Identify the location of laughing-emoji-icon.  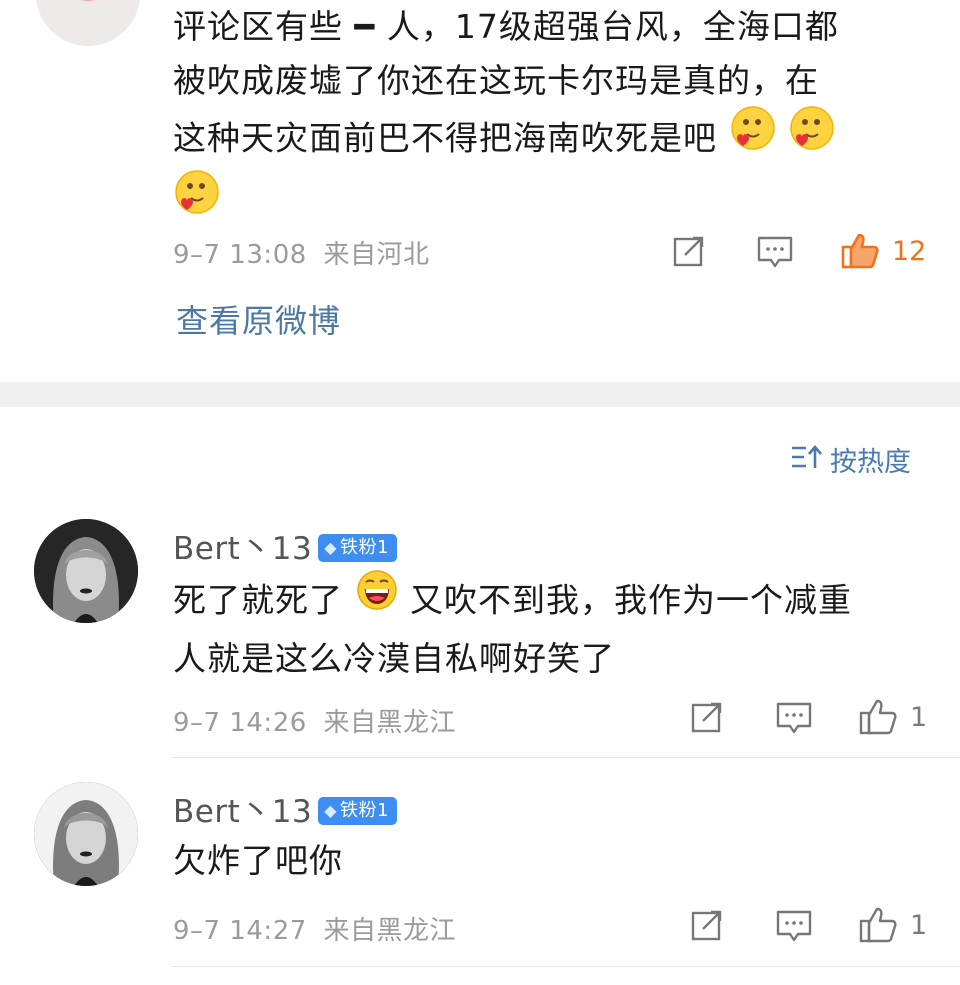
(377, 598).